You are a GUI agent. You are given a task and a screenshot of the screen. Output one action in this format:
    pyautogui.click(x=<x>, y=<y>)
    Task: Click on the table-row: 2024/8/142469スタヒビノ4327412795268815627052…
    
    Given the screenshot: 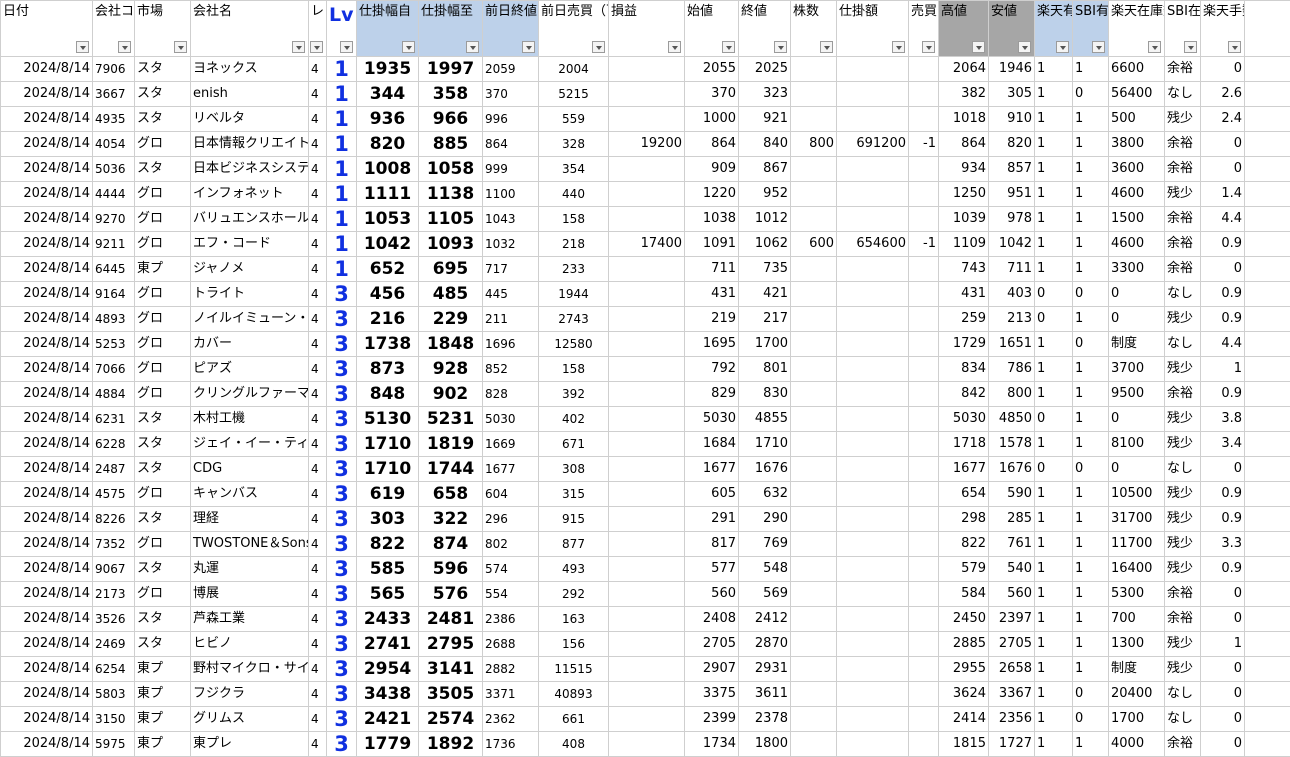 What is the action you would take?
    pyautogui.click(x=645, y=644)
    